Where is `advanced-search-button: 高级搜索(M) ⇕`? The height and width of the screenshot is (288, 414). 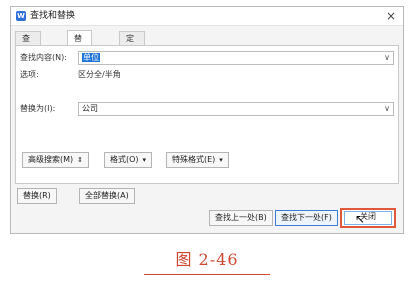 advanced-search-button: 高级搜索(M) ⇕ is located at coordinates (56, 160).